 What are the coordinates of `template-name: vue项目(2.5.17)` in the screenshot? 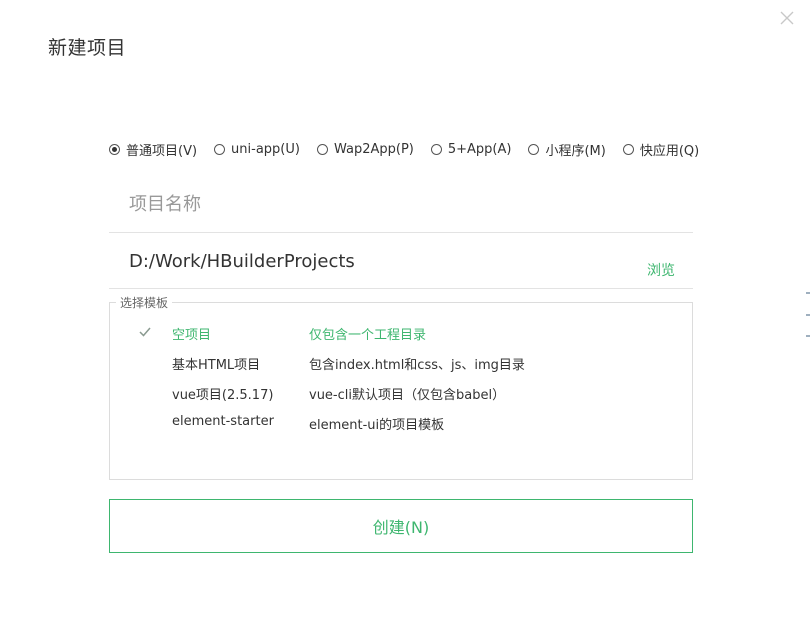 It's located at (223, 395).